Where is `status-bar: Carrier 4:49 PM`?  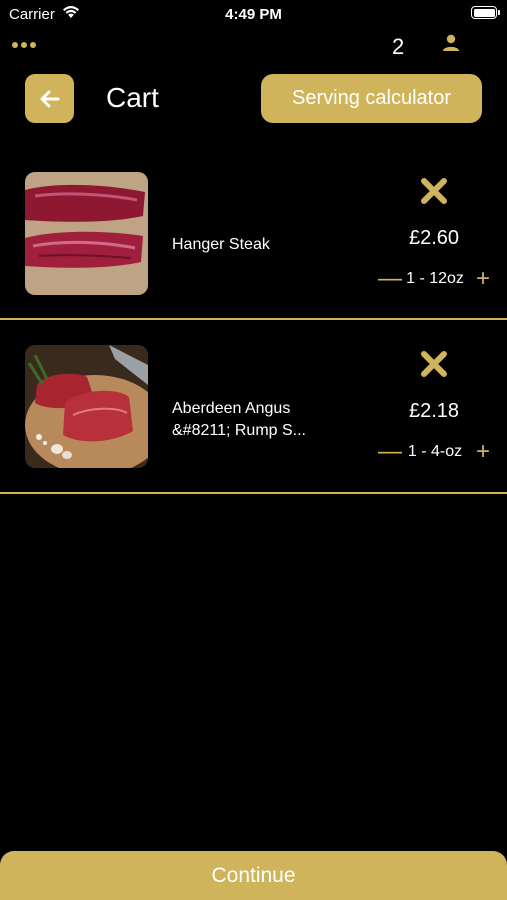
status-bar: Carrier 4:49 PM is located at coordinates (253, 14).